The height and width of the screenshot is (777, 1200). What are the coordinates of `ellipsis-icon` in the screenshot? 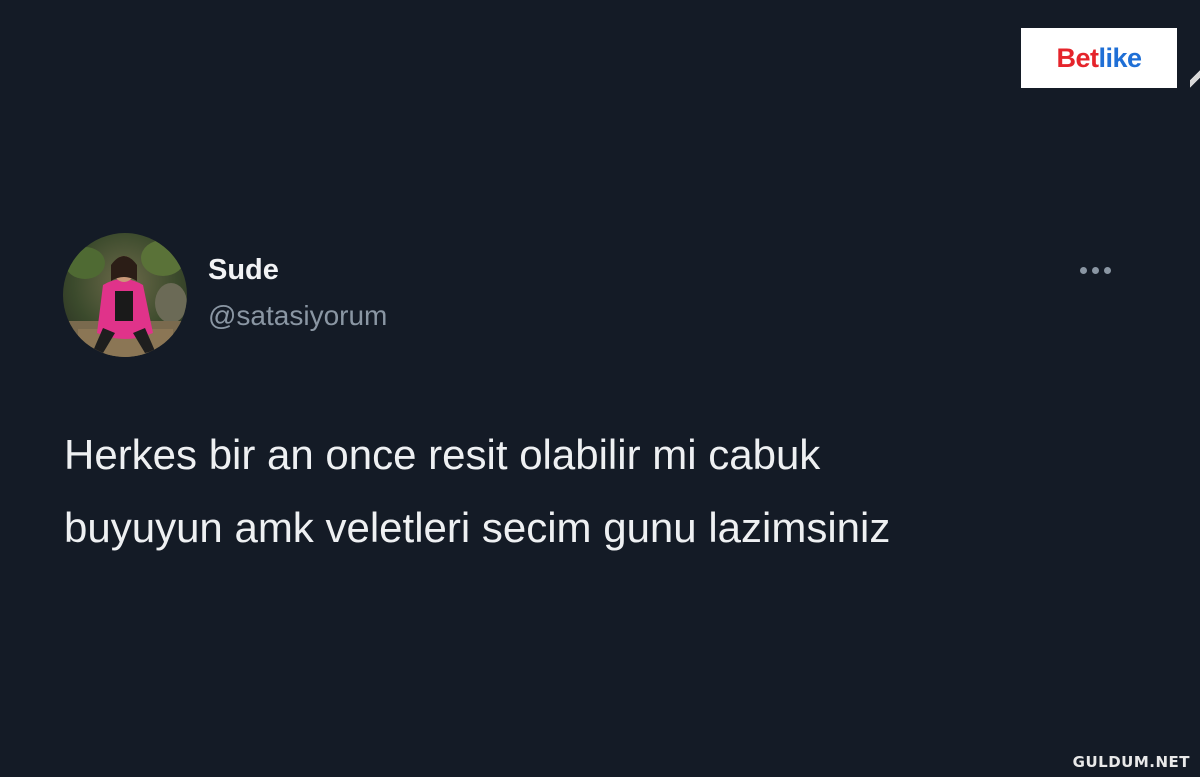 It's located at (1095, 270).